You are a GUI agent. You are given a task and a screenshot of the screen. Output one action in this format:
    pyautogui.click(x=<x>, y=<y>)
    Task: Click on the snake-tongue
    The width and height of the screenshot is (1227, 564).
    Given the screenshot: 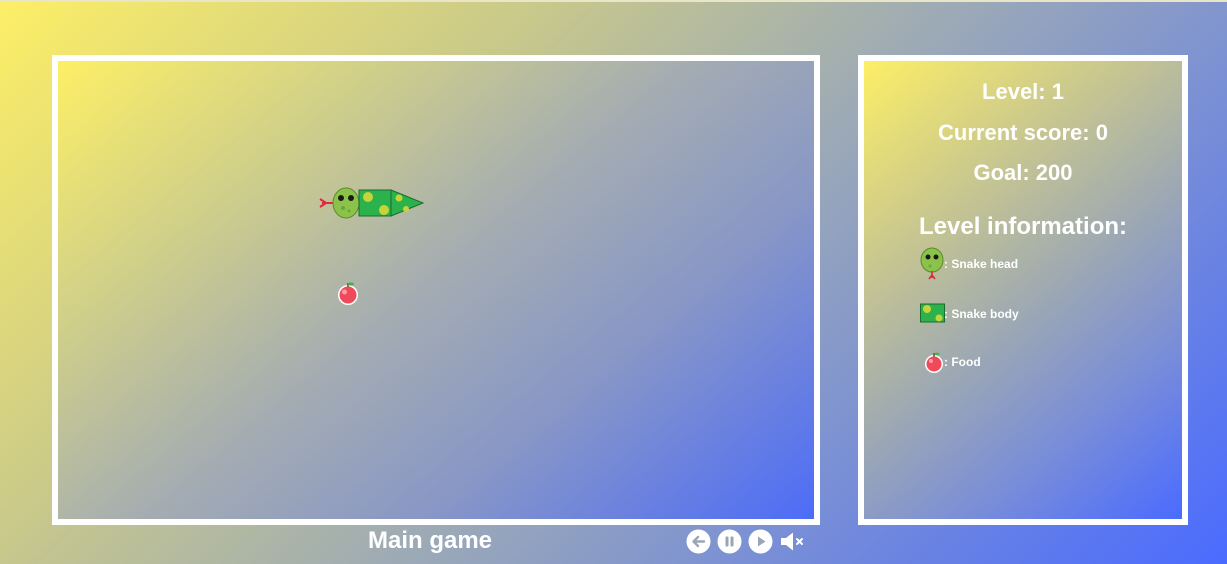 What is the action you would take?
    pyautogui.click(x=326, y=203)
    